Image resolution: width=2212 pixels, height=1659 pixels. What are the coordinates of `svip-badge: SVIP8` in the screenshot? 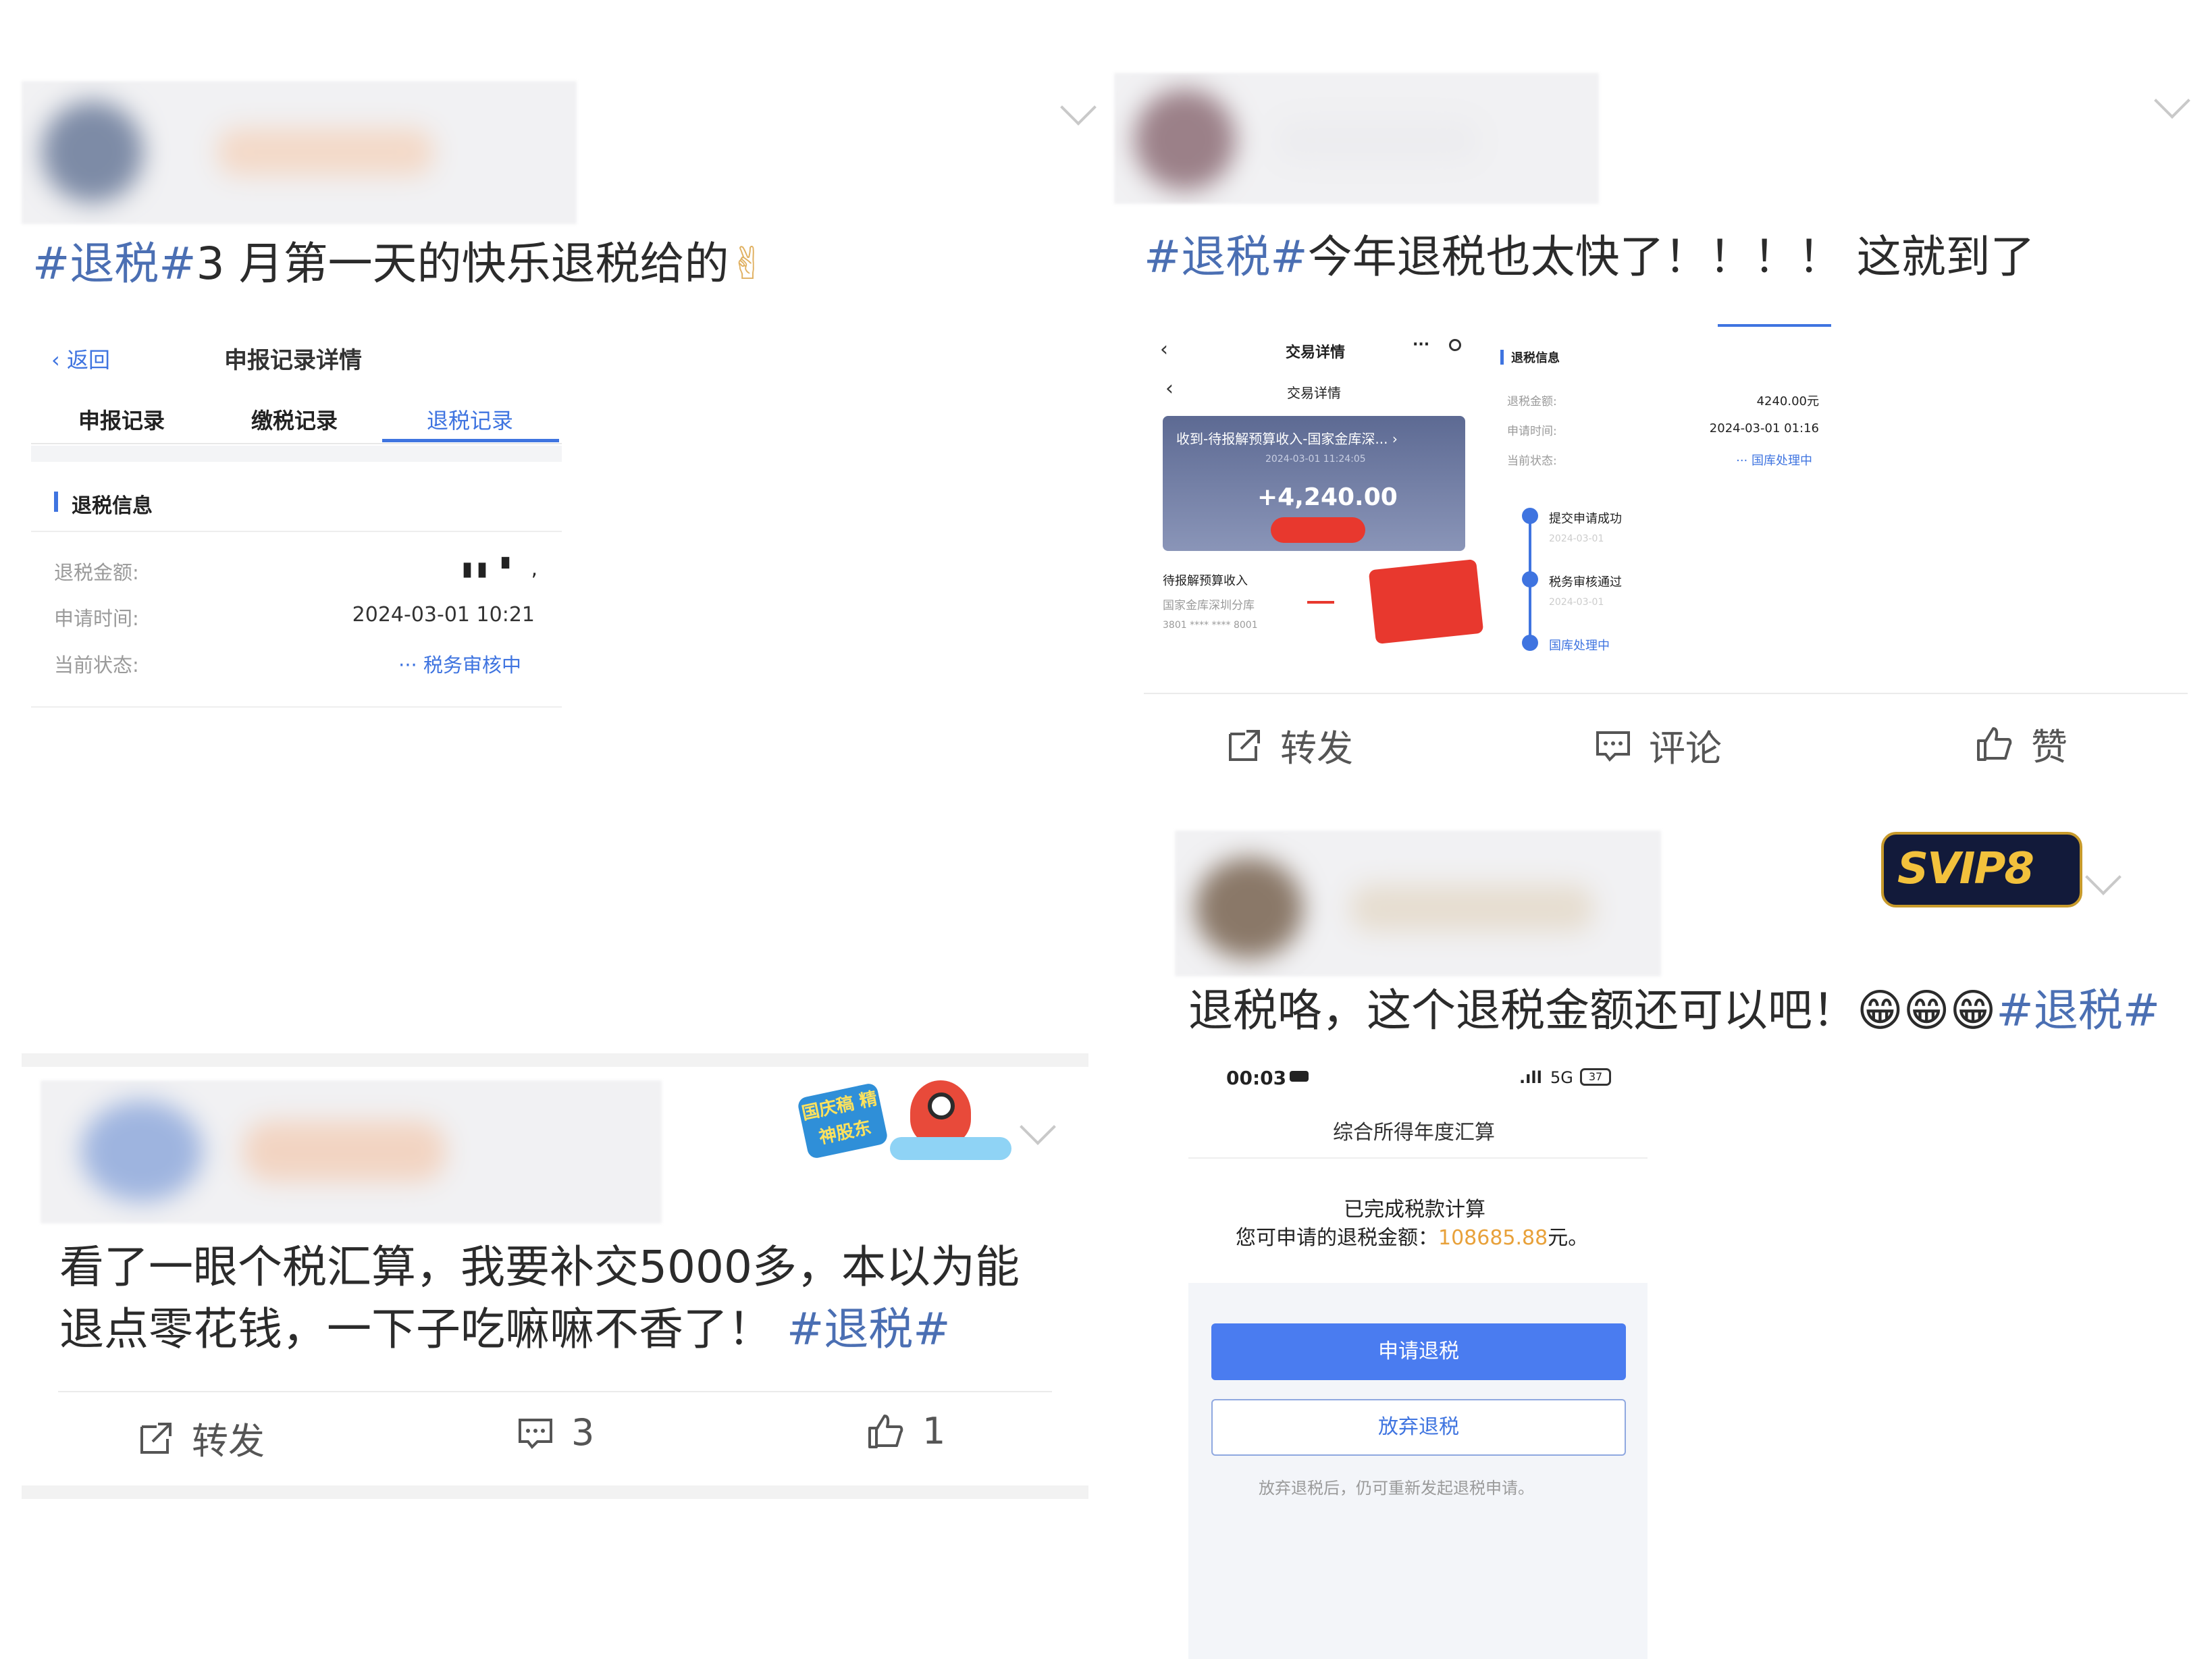 It's located at (1981, 870).